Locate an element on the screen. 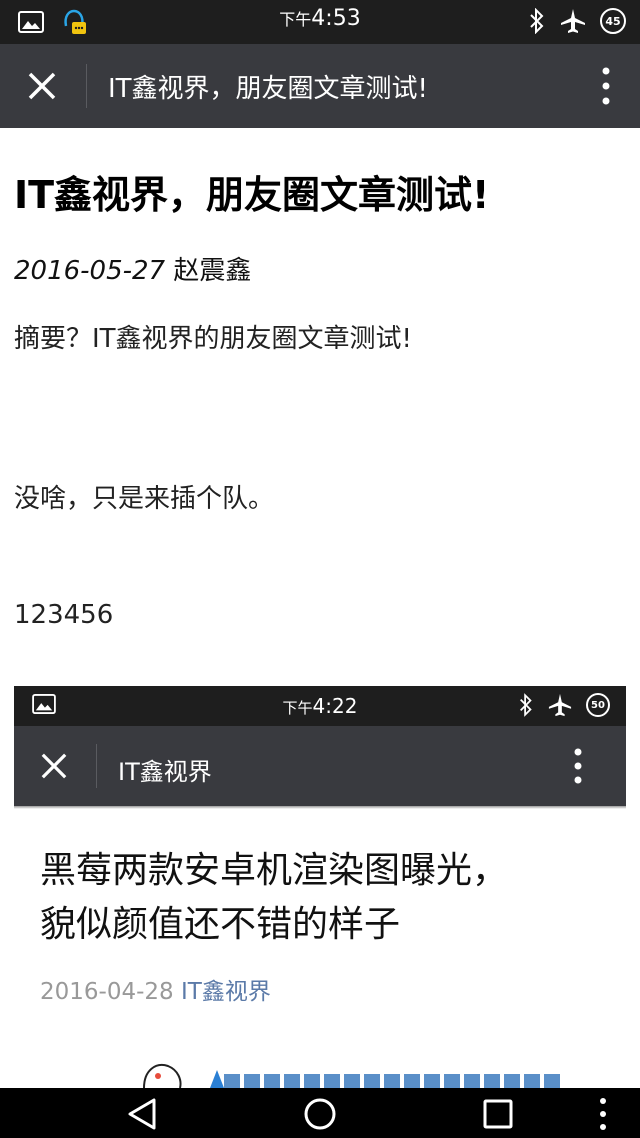 The width and height of the screenshot is (640, 1138). status-bar: 下午4:53 45 is located at coordinates (320, 22).